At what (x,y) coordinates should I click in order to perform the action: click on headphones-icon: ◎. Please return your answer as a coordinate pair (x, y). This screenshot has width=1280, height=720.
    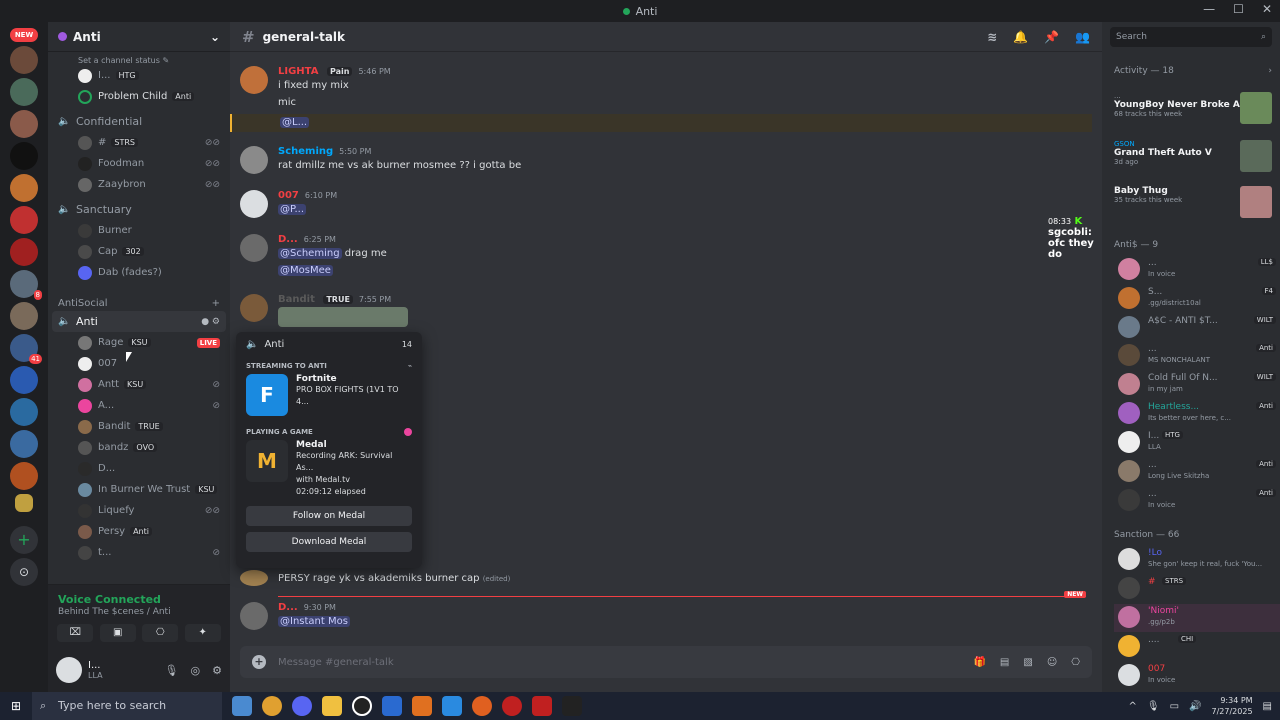
    Looking at the image, I should click on (196, 670).